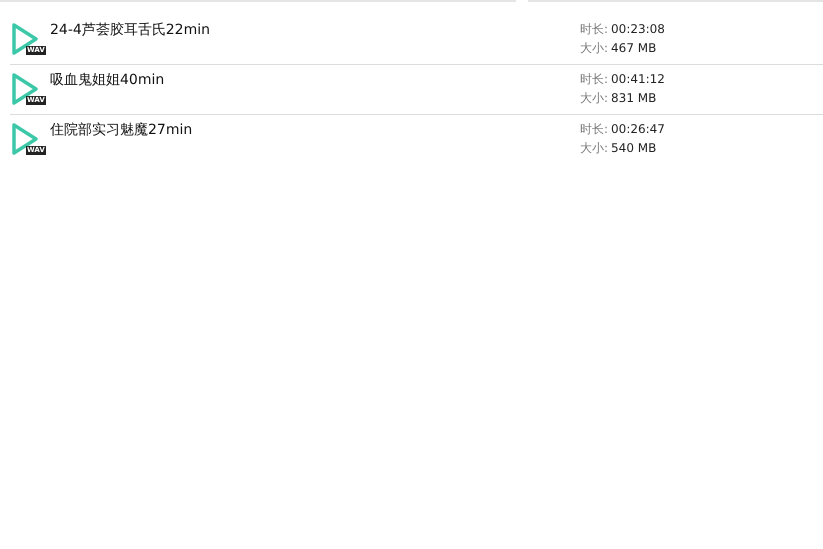 This screenshot has width=823, height=549. Describe the element at coordinates (633, 98) in the screenshot. I see `size-value: 831 MB` at that location.